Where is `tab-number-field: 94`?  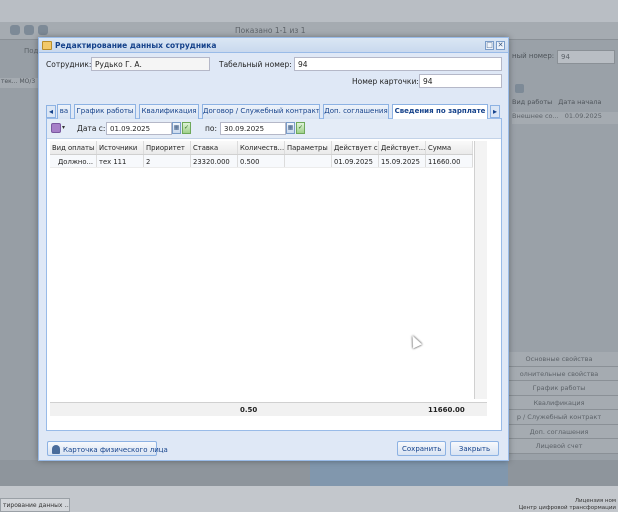 tab-number-field: 94 is located at coordinates (398, 64).